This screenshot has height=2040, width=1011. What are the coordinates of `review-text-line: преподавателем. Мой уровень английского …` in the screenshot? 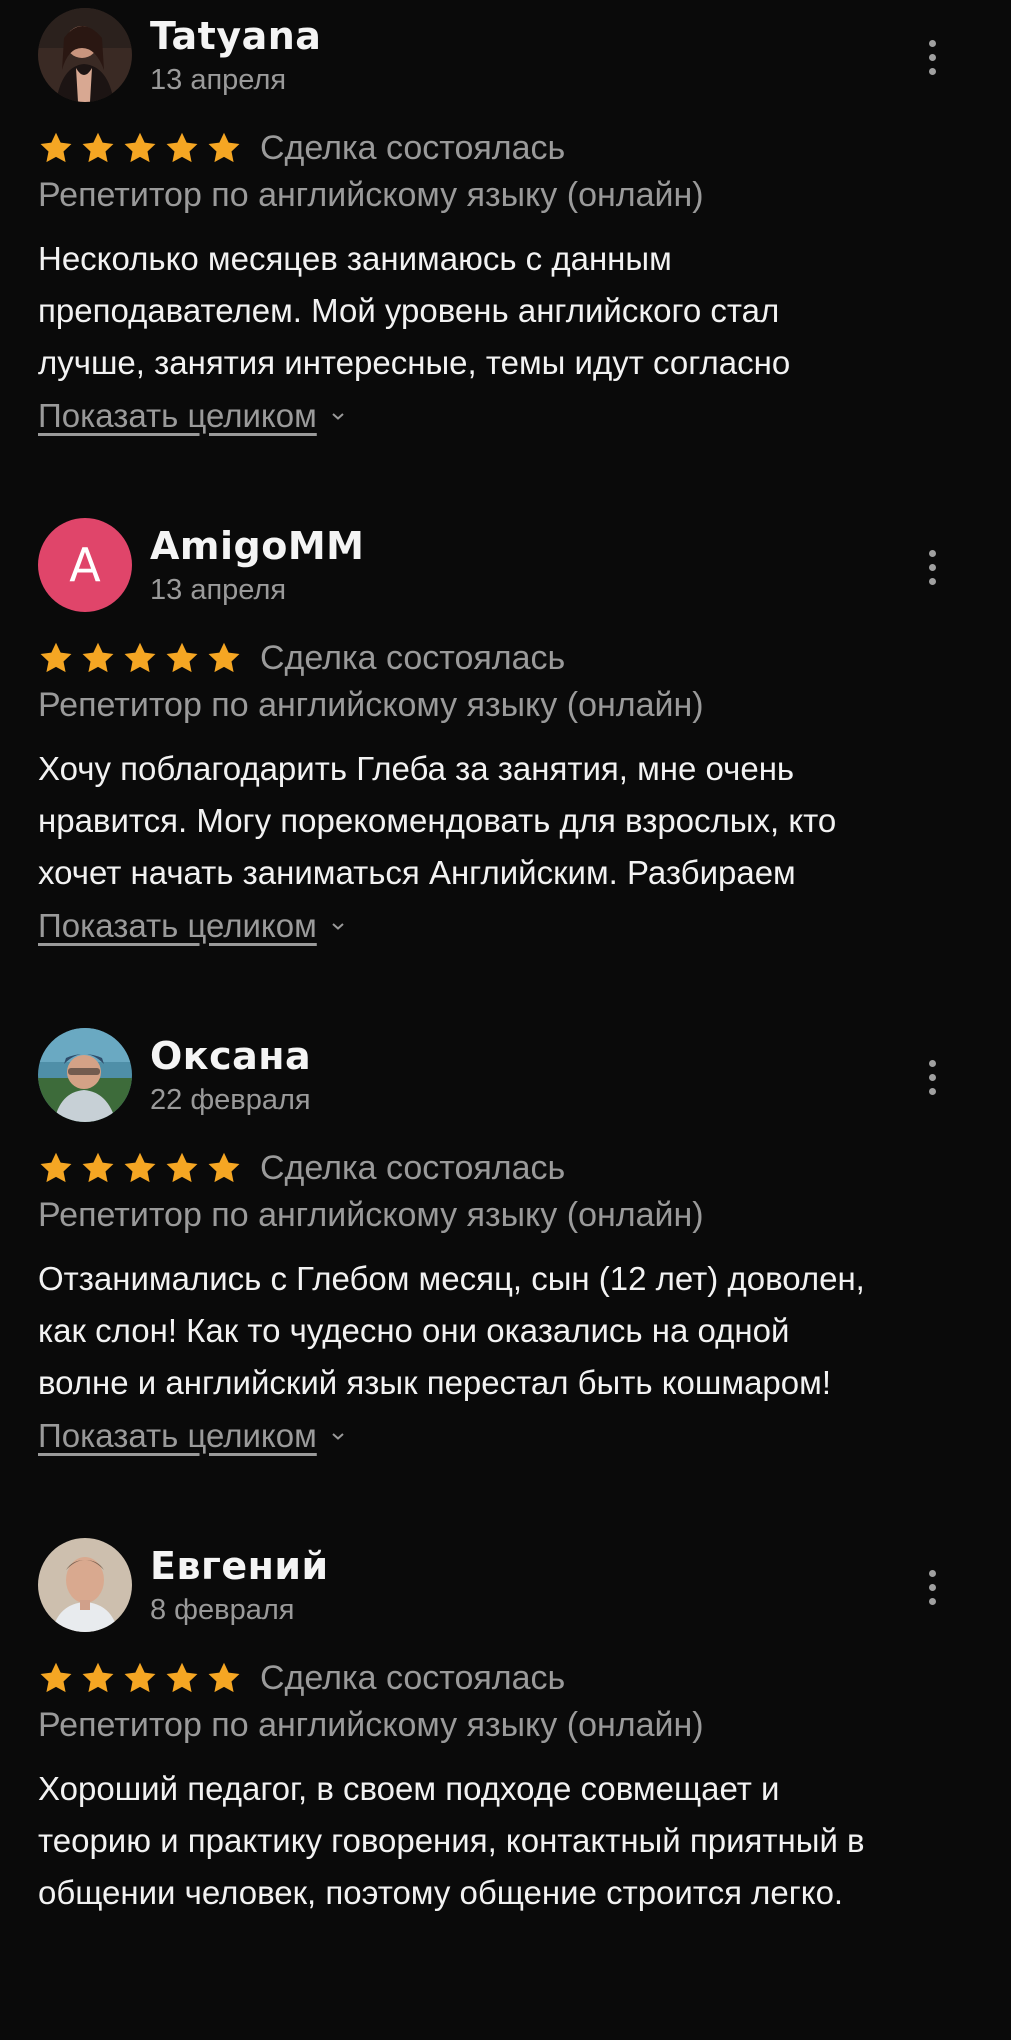 It's located at (409, 310).